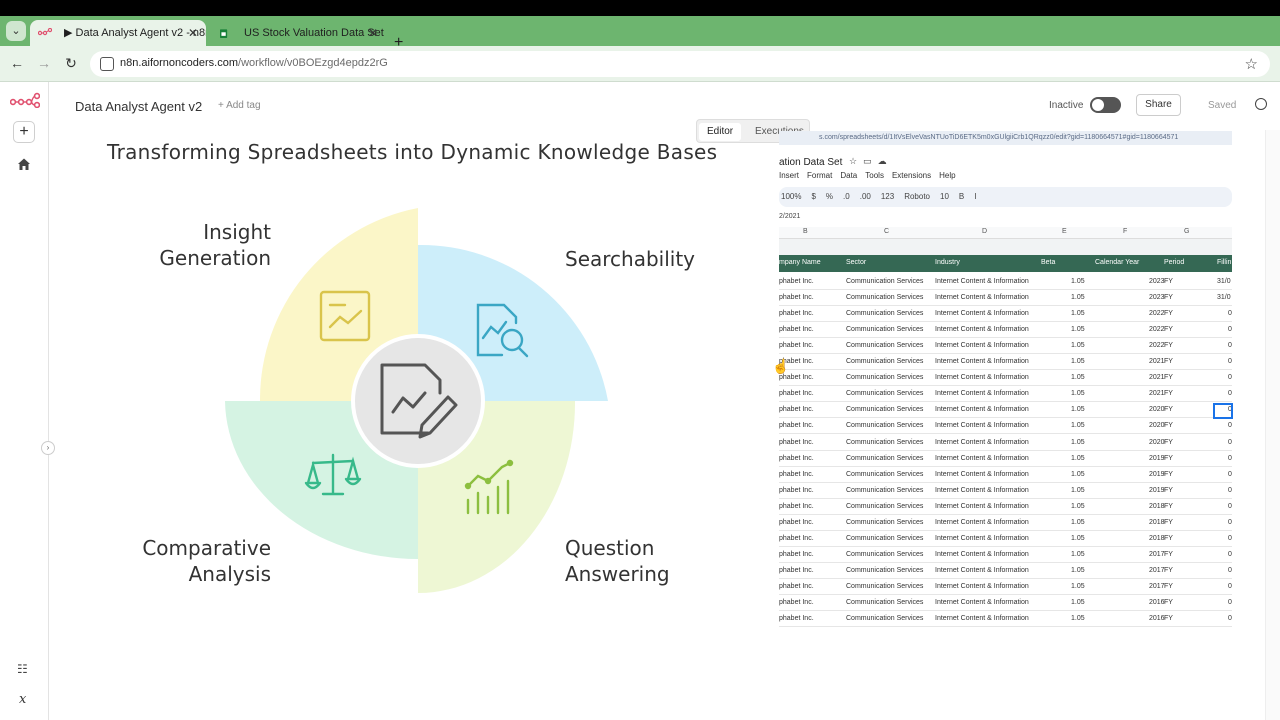 Image resolution: width=1280 pixels, height=720 pixels. What do you see at coordinates (193, 33) in the screenshot?
I see `tab-close-icon: ✕` at bounding box center [193, 33].